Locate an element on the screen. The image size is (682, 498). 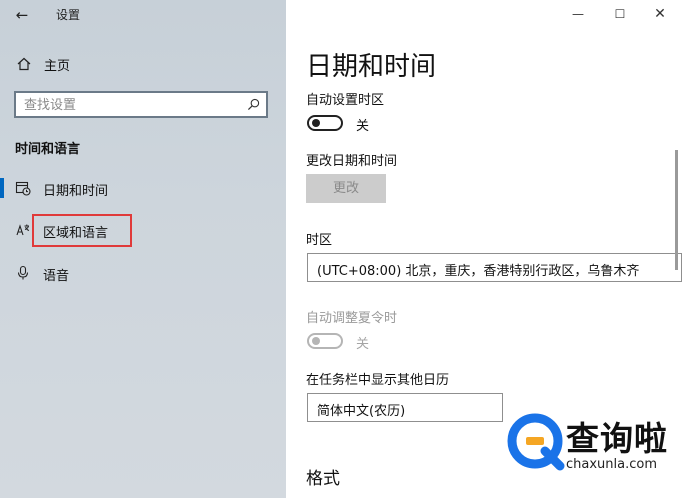
extra-calendar-label: 在任务栏中显示其他日历 is located at coordinates (378, 380).